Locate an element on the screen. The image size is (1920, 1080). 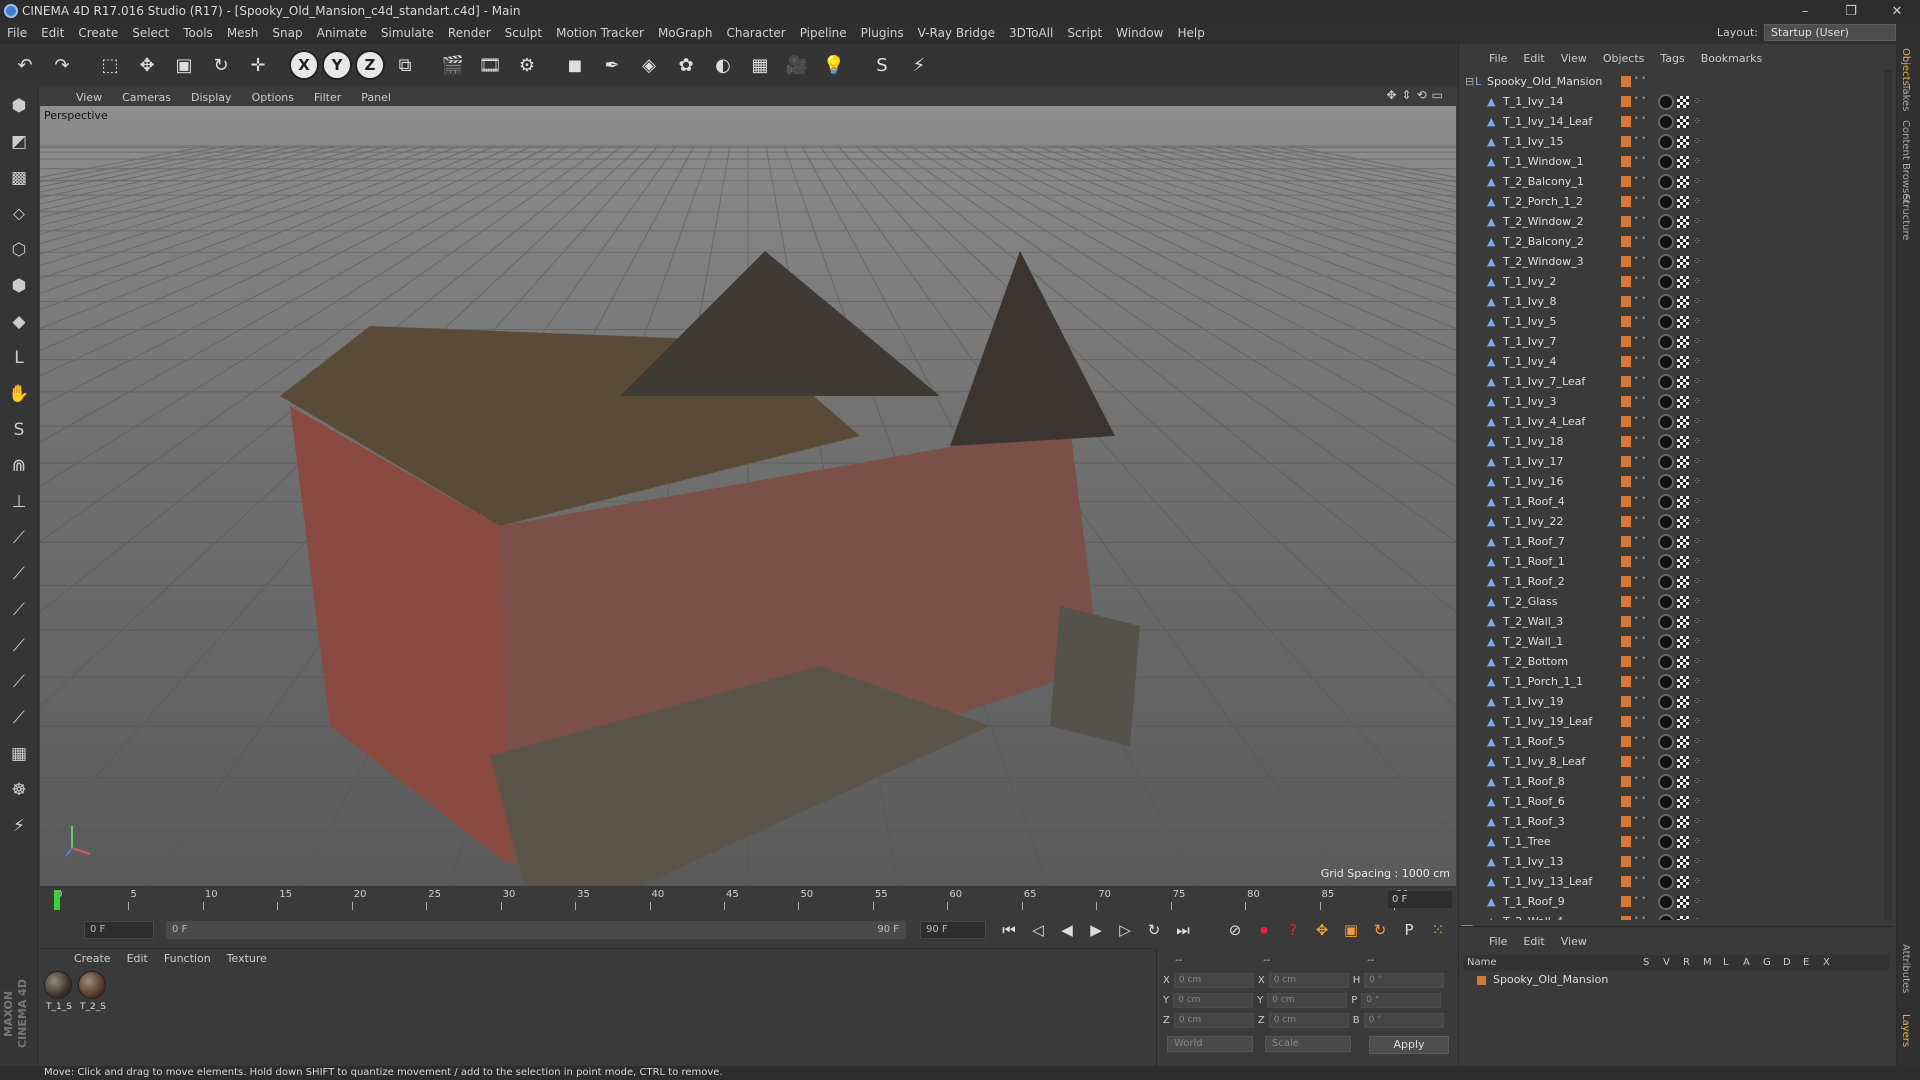
object-row: ▲ T_1_Ivy_4 • • ⁘ is located at coordinates (1672, 362).